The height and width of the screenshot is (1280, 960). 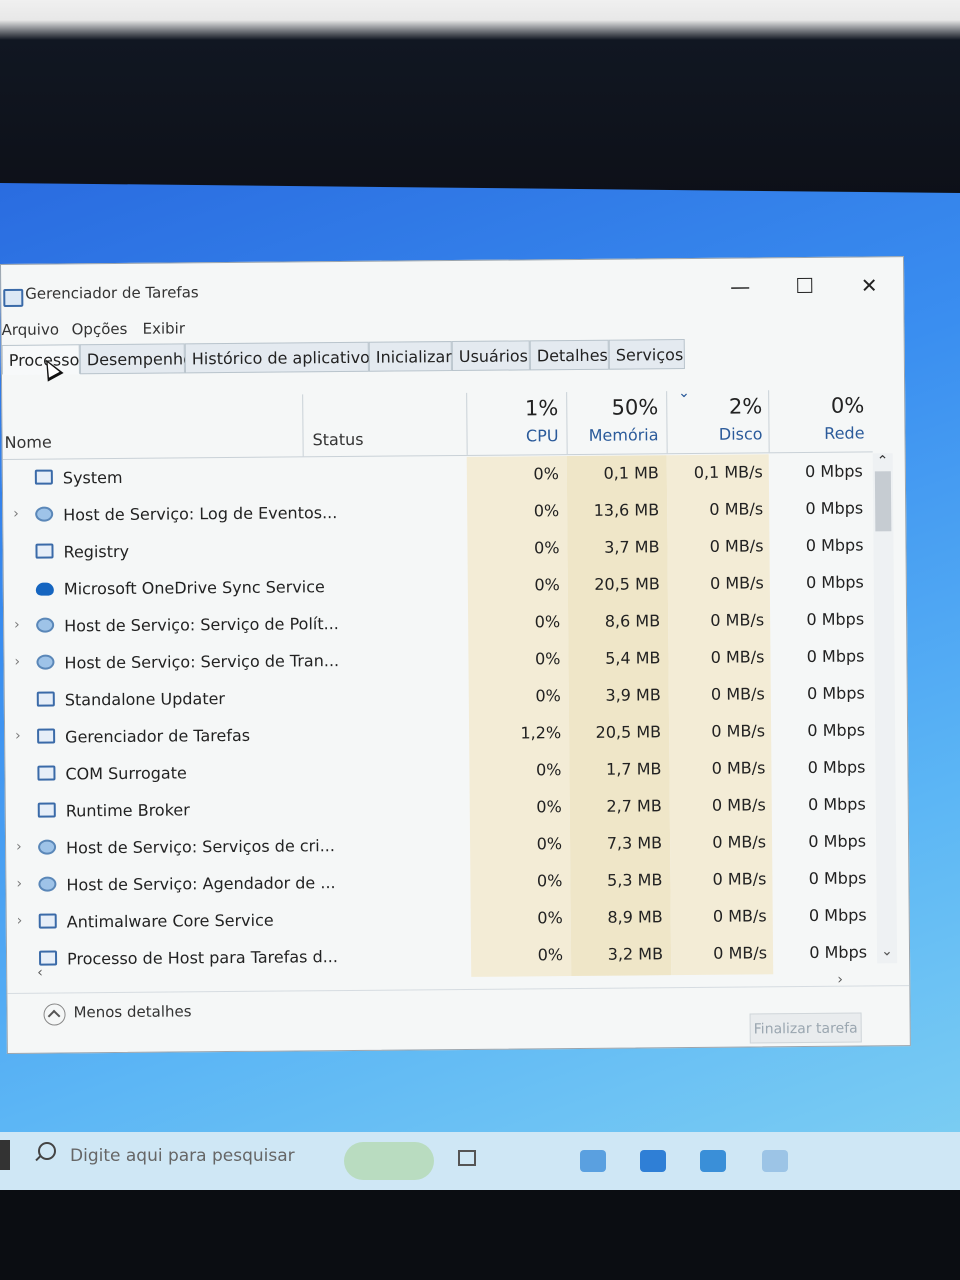 I want to click on mail-icon, so click(x=713, y=1161).